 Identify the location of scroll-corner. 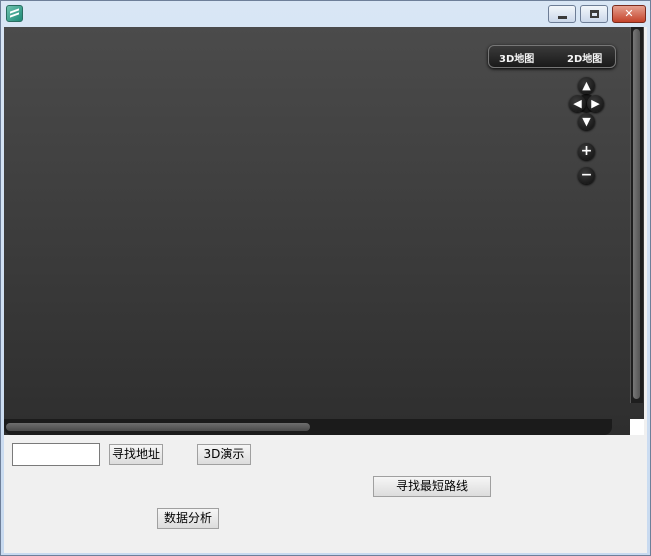
(637, 427).